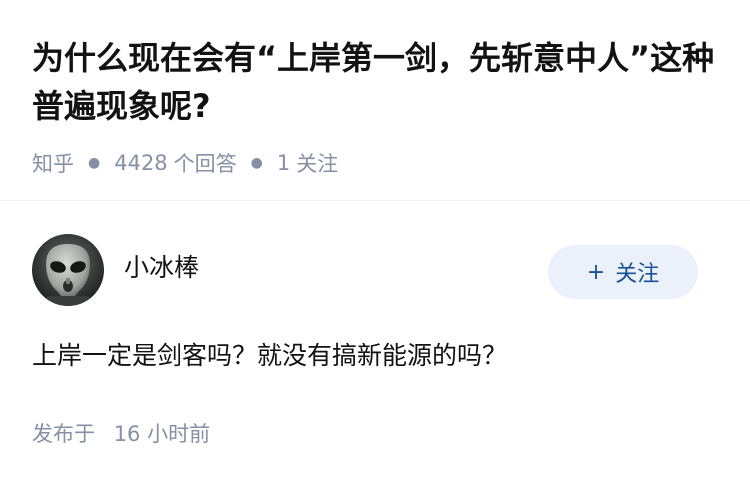 This screenshot has width=750, height=484. What do you see at coordinates (283, 163) in the screenshot?
I see `follow-count: 1` at bounding box center [283, 163].